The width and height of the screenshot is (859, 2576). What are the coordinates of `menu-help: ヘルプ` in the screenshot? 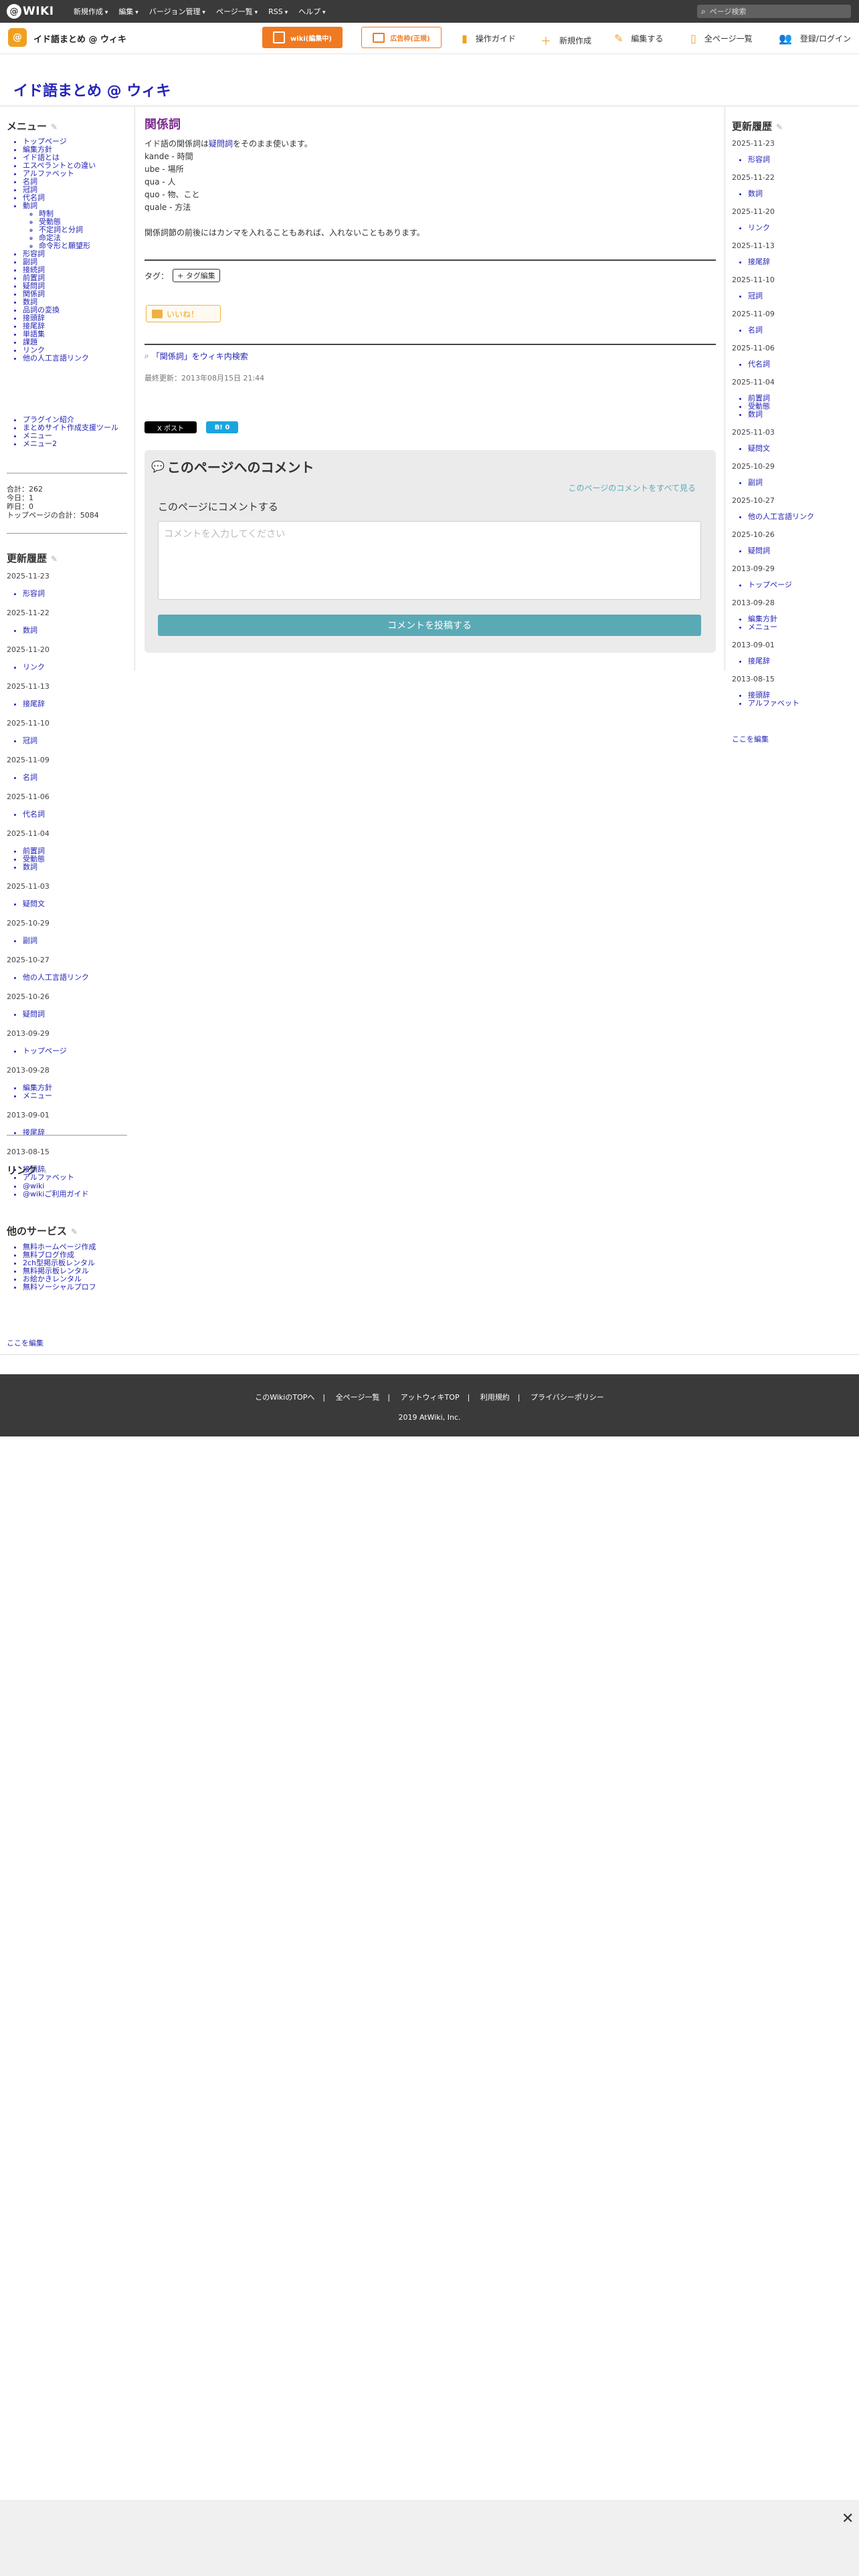 It's located at (311, 12).